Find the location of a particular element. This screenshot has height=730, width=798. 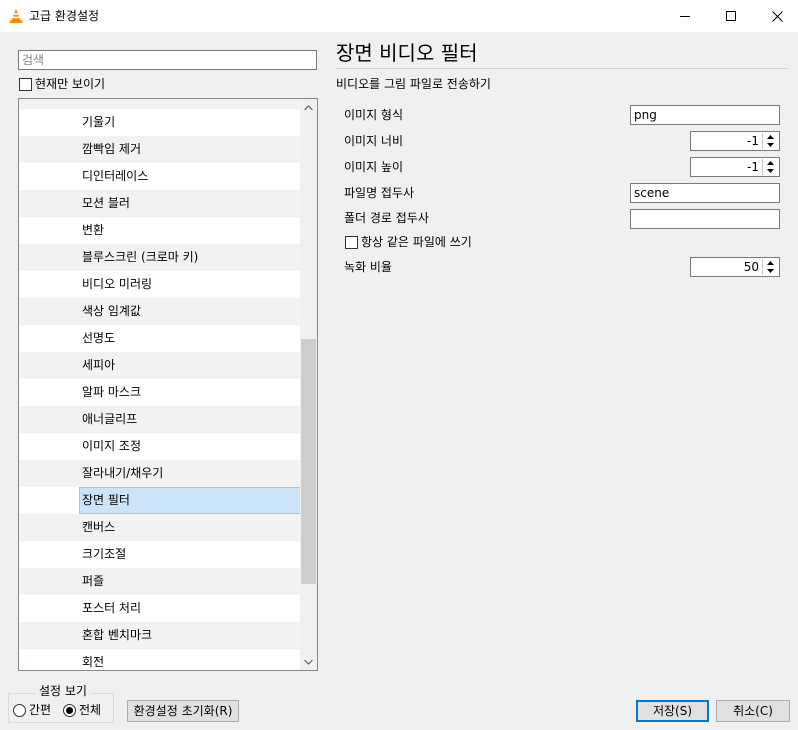

cancel-button: 취소(C) is located at coordinates (753, 711).